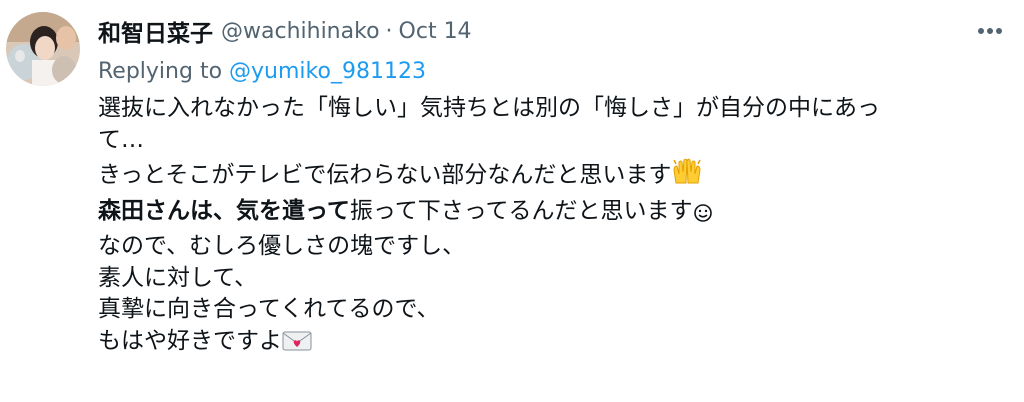  I want to click on more-options-button, so click(990, 31).